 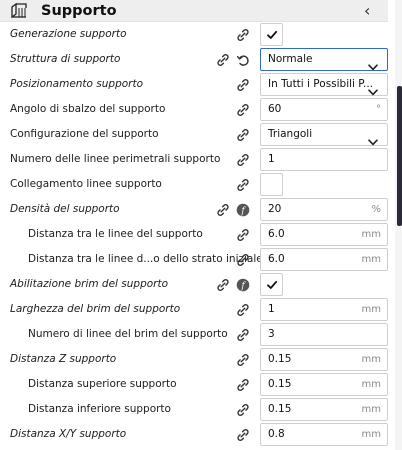 What do you see at coordinates (324, 434) in the screenshot?
I see `setting-number-field: 0.8 mm` at bounding box center [324, 434].